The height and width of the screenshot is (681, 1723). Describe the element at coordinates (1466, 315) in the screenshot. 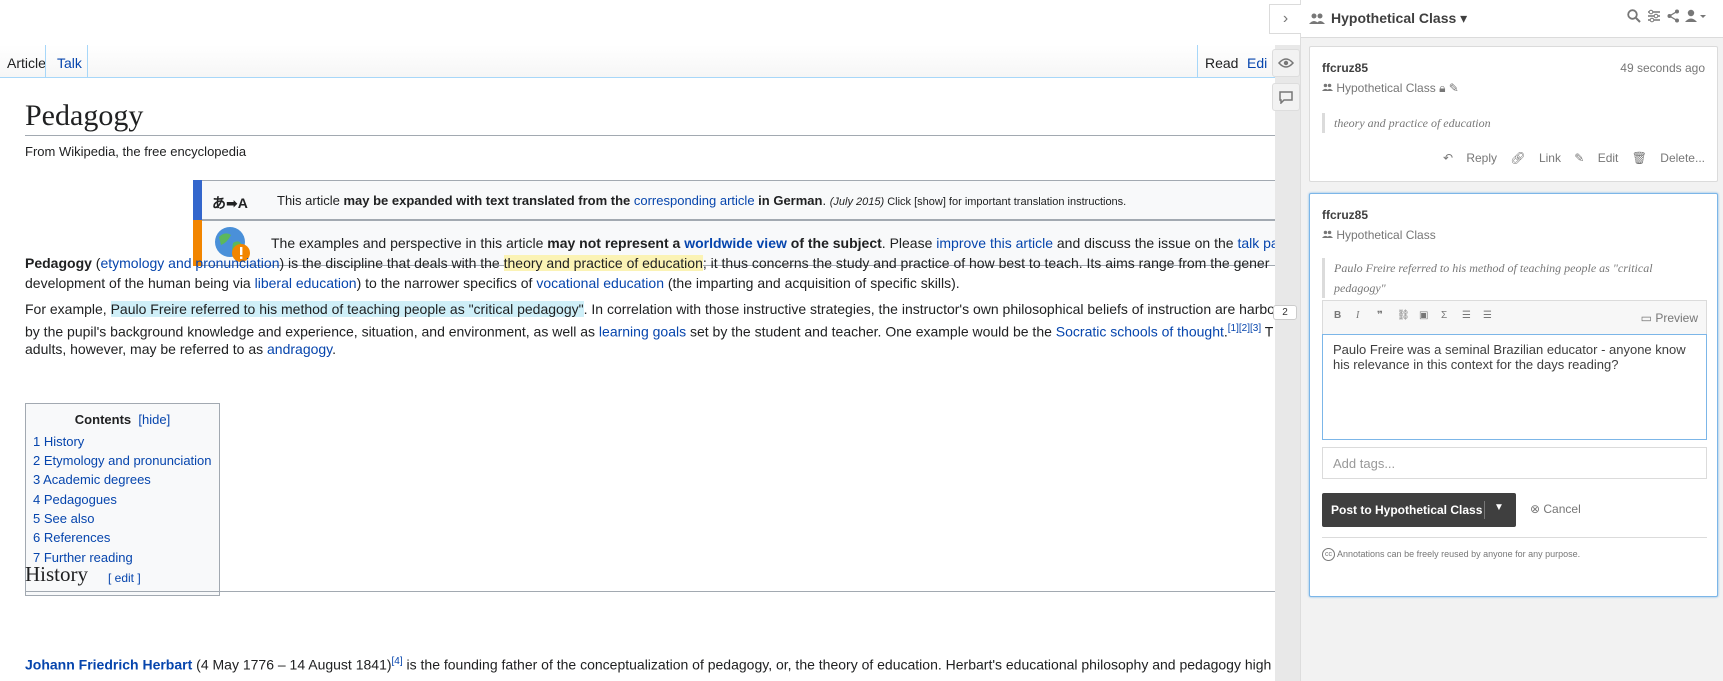

I see `numbered-list-icon: ☰` at that location.